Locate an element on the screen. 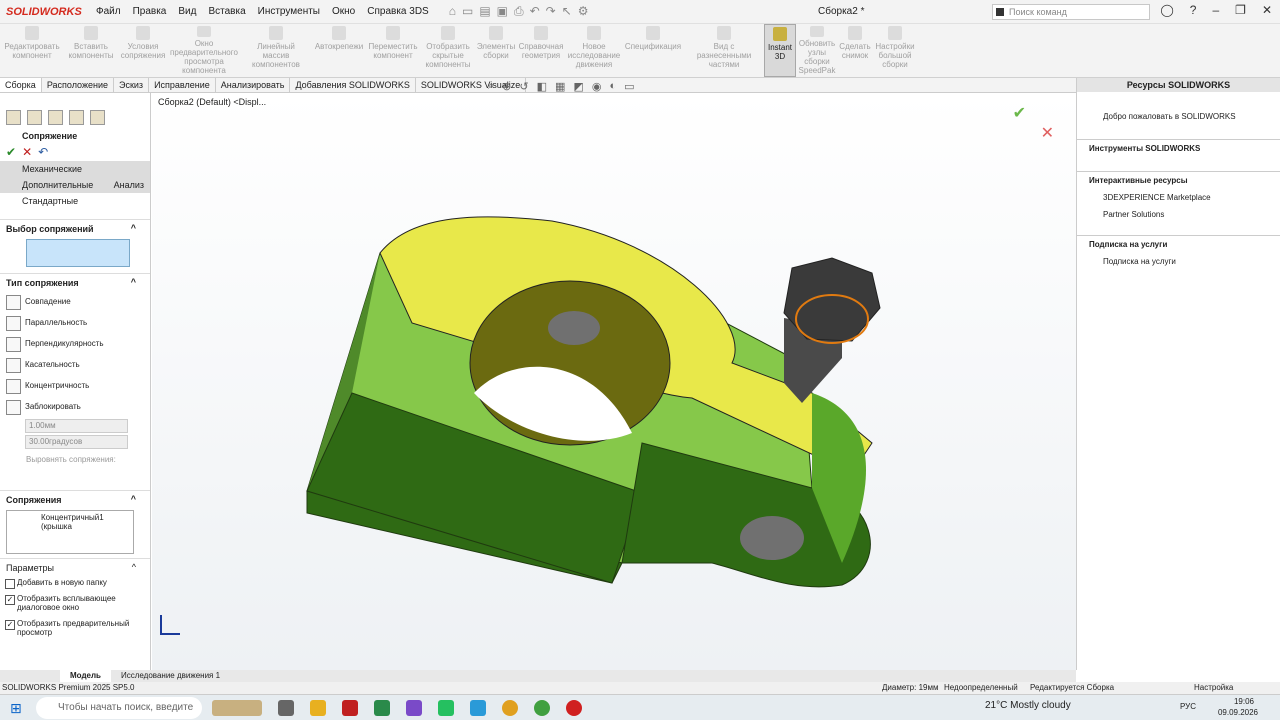  subscription-link: Подписка на услуги is located at coordinates (1178, 261).